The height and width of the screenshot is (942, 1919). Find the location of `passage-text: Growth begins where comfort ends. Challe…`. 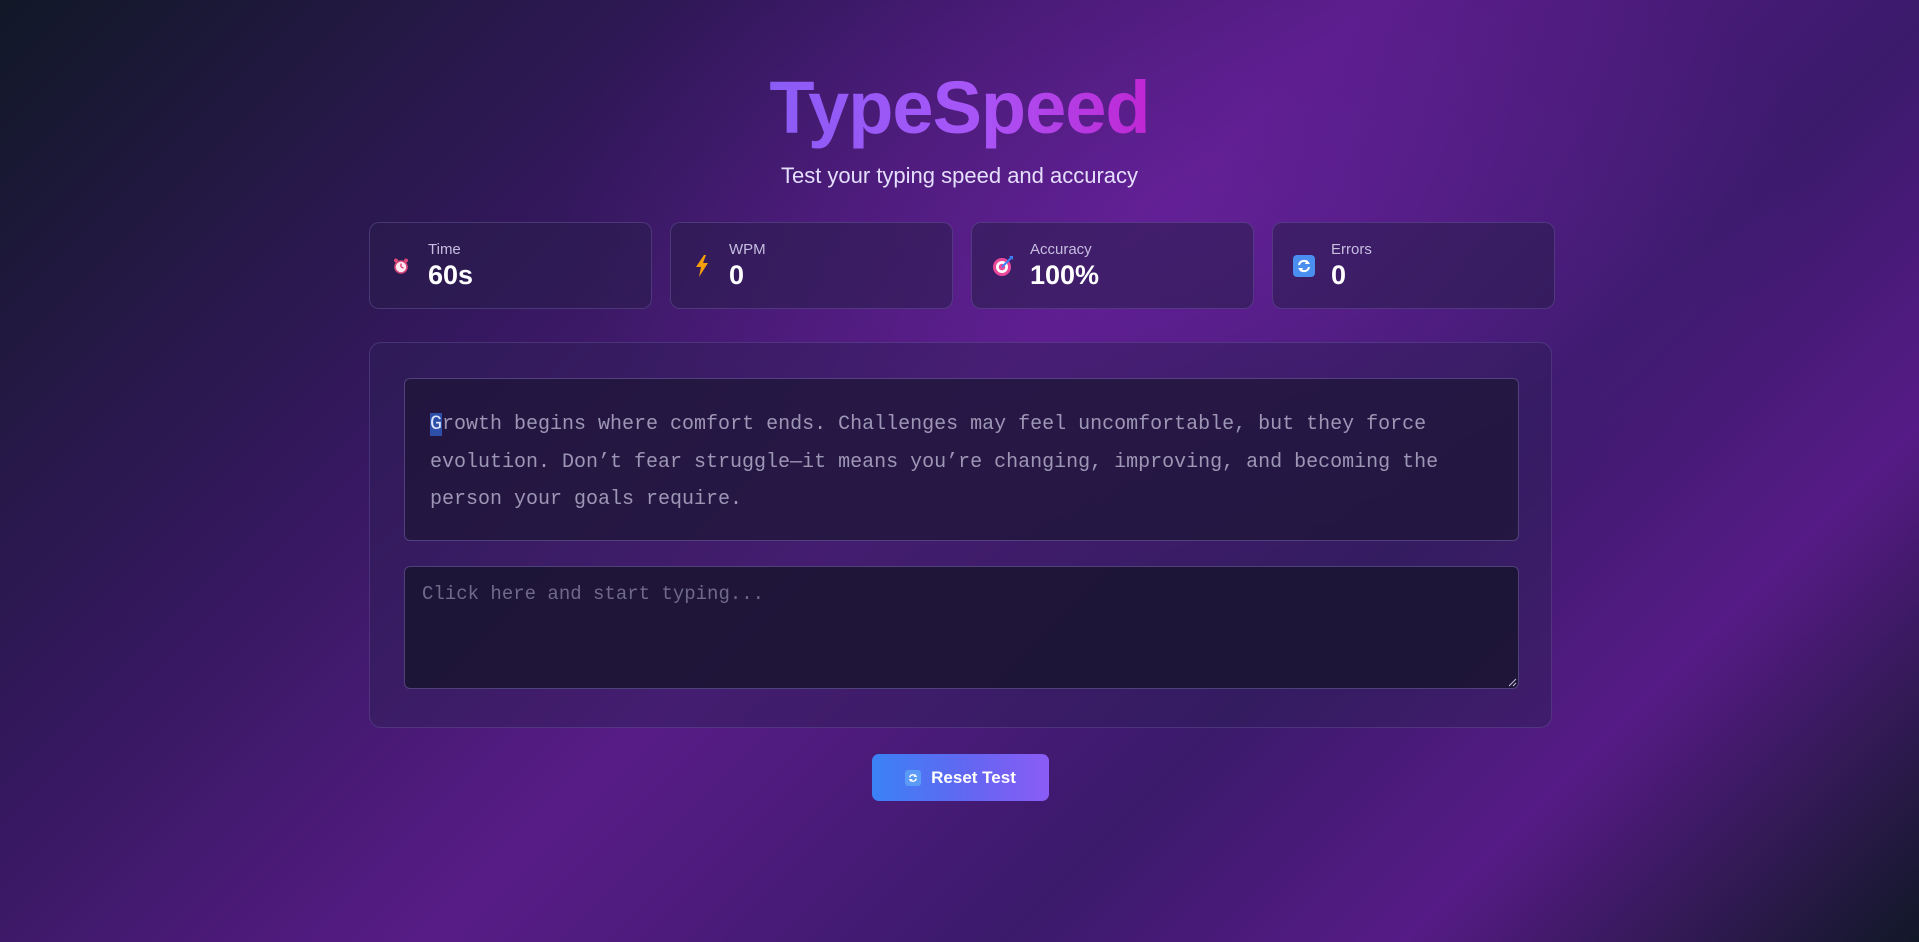

passage-text: Growth begins where comfort ends. Challe… is located at coordinates (961, 459).